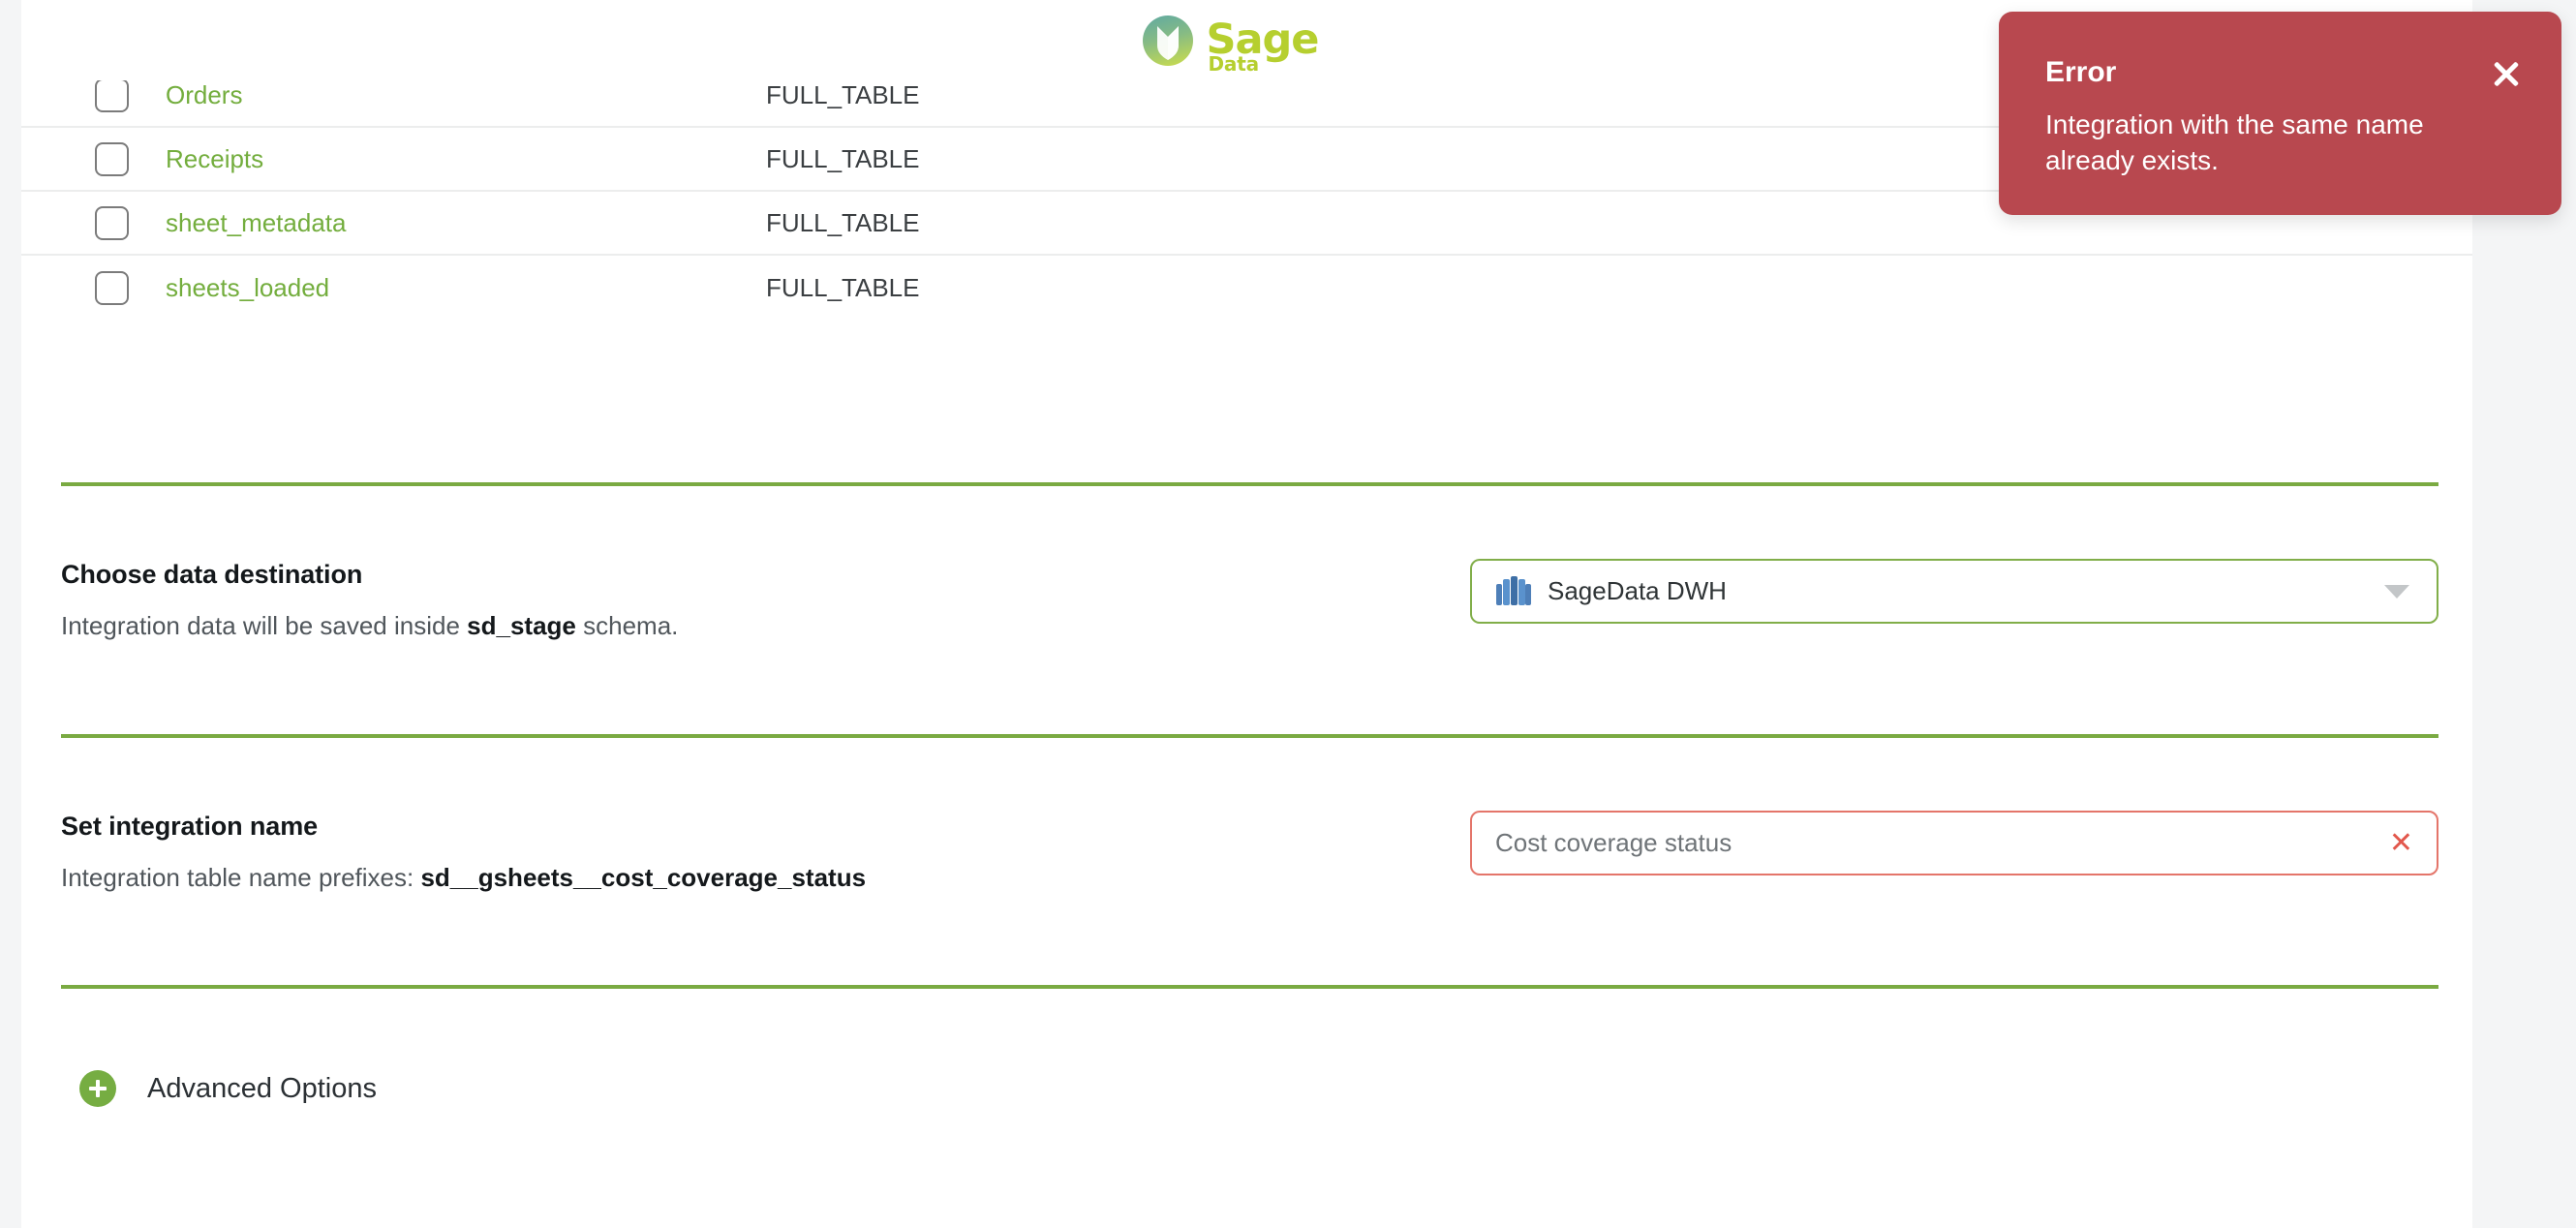 The image size is (2576, 1228). I want to click on destination-select: SageData DWH, so click(1954, 591).